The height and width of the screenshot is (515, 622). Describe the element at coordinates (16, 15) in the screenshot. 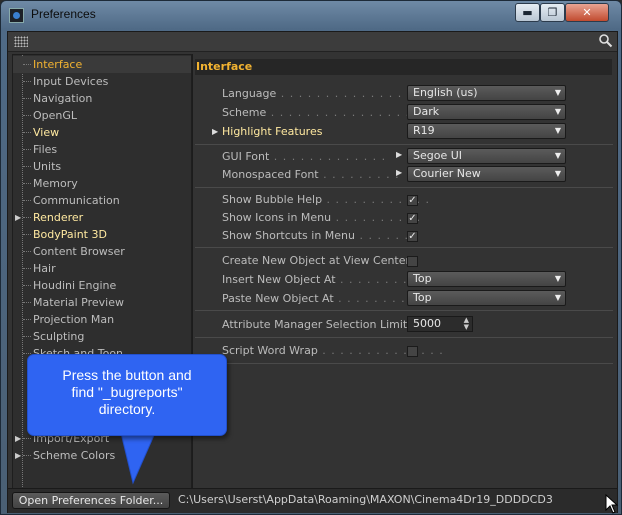

I see `cinema4d-app-icon` at that location.